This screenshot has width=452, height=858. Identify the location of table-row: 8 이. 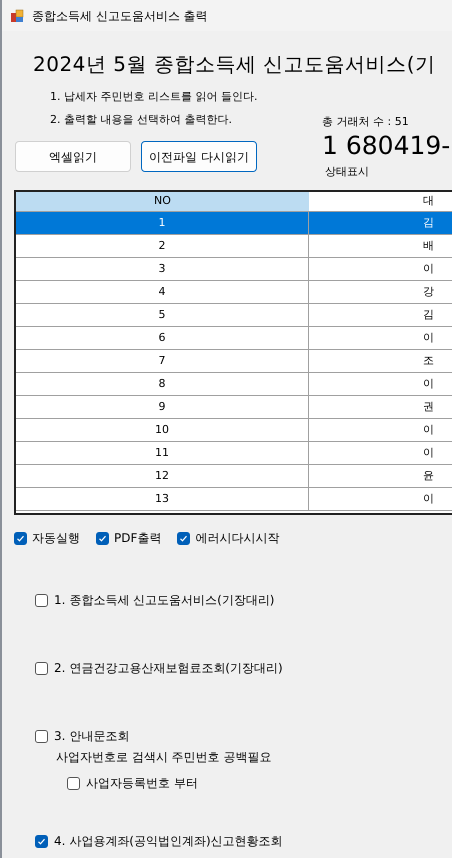
(234, 384).